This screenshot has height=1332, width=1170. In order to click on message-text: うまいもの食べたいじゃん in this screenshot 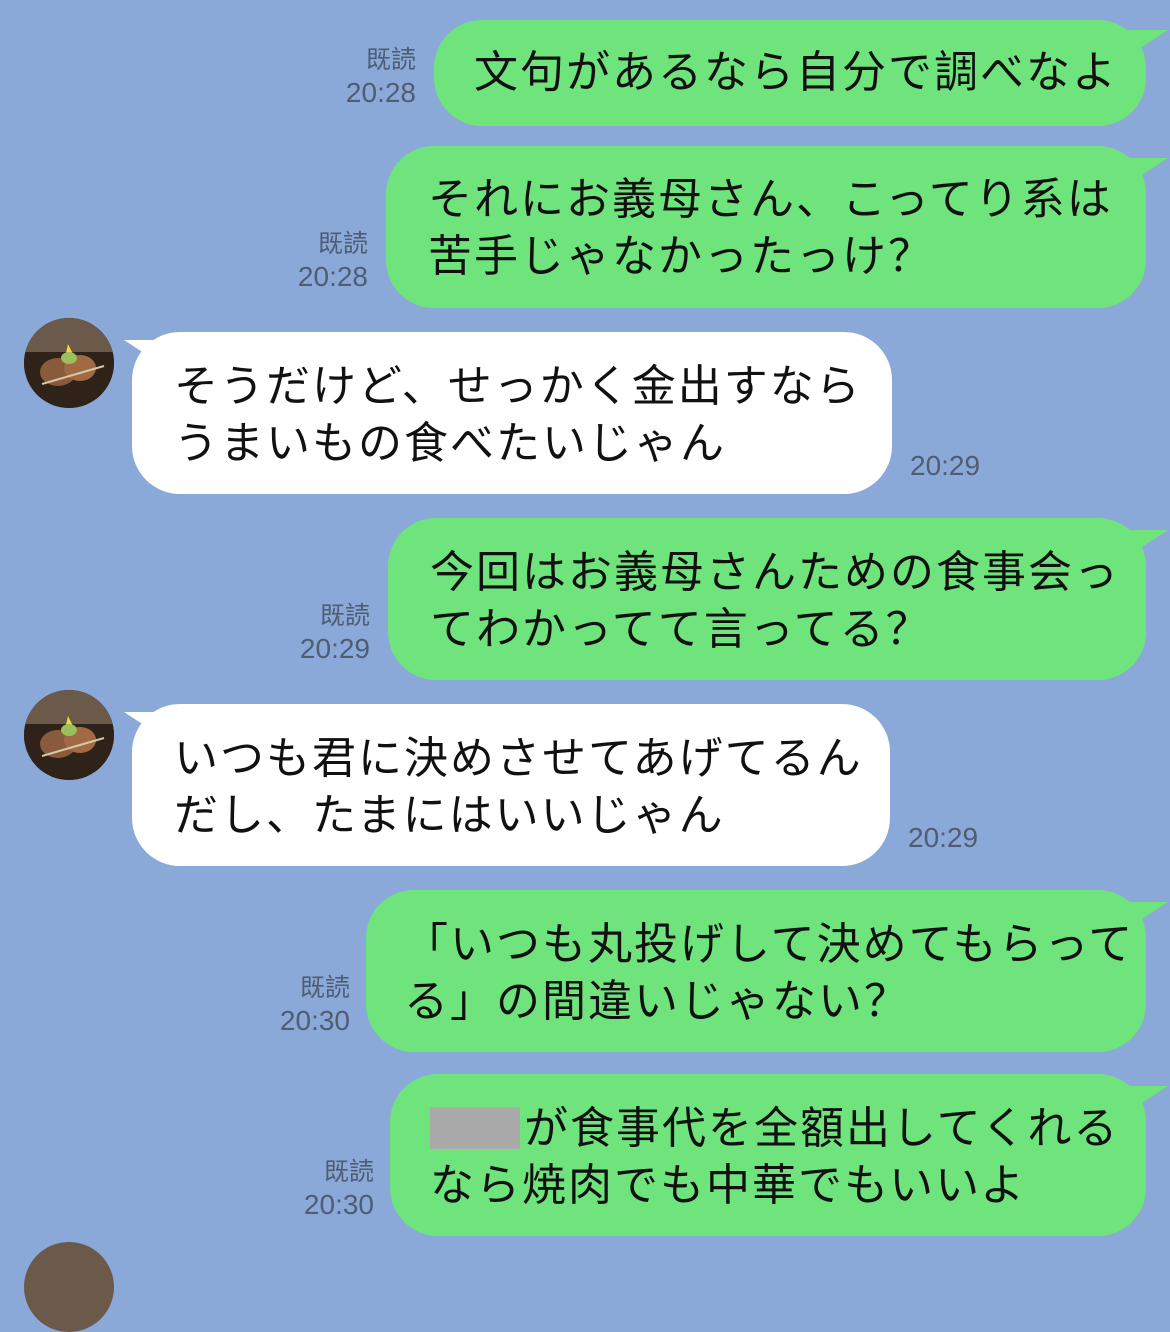, I will do `click(450, 443)`.